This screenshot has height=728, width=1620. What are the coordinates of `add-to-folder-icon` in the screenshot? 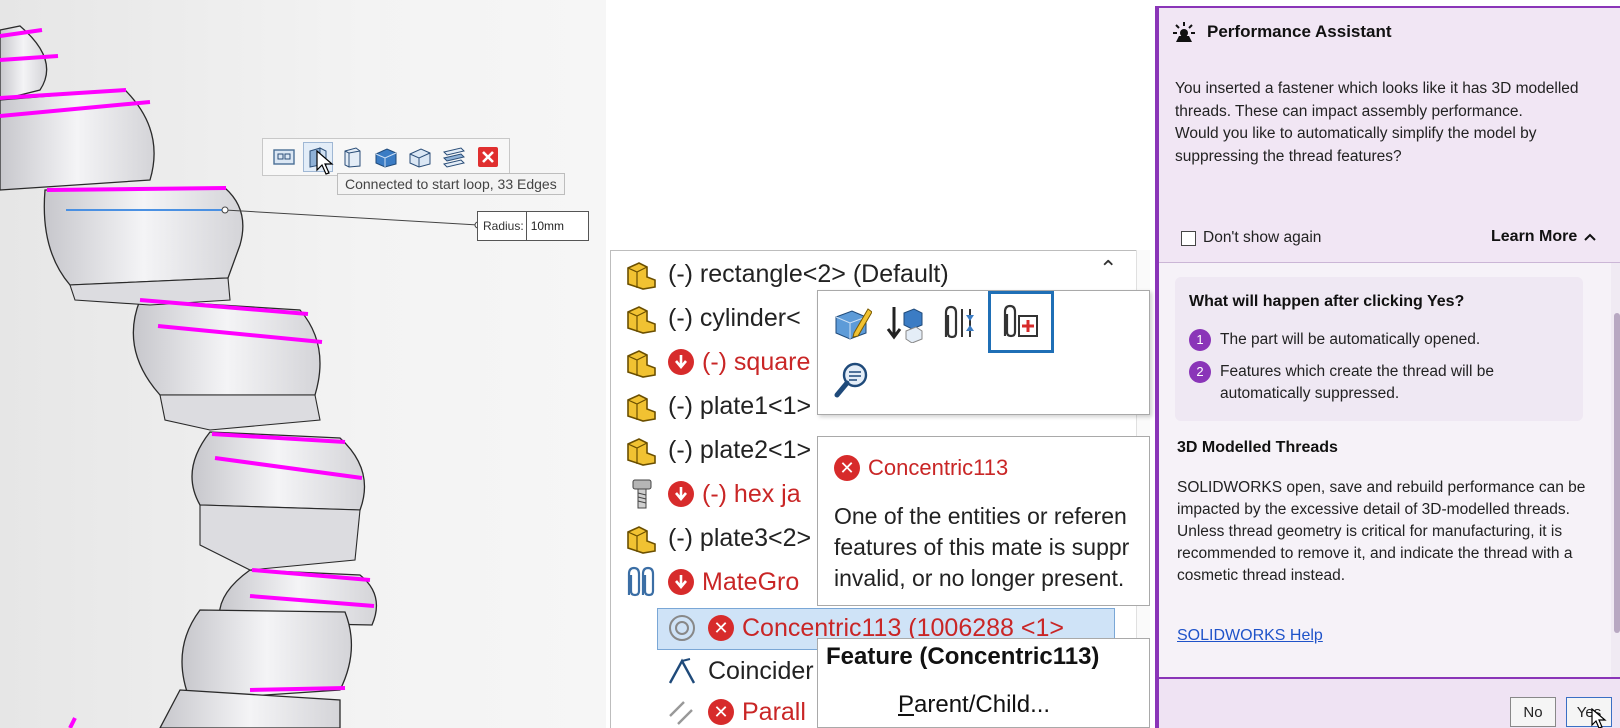 It's located at (1020, 321).